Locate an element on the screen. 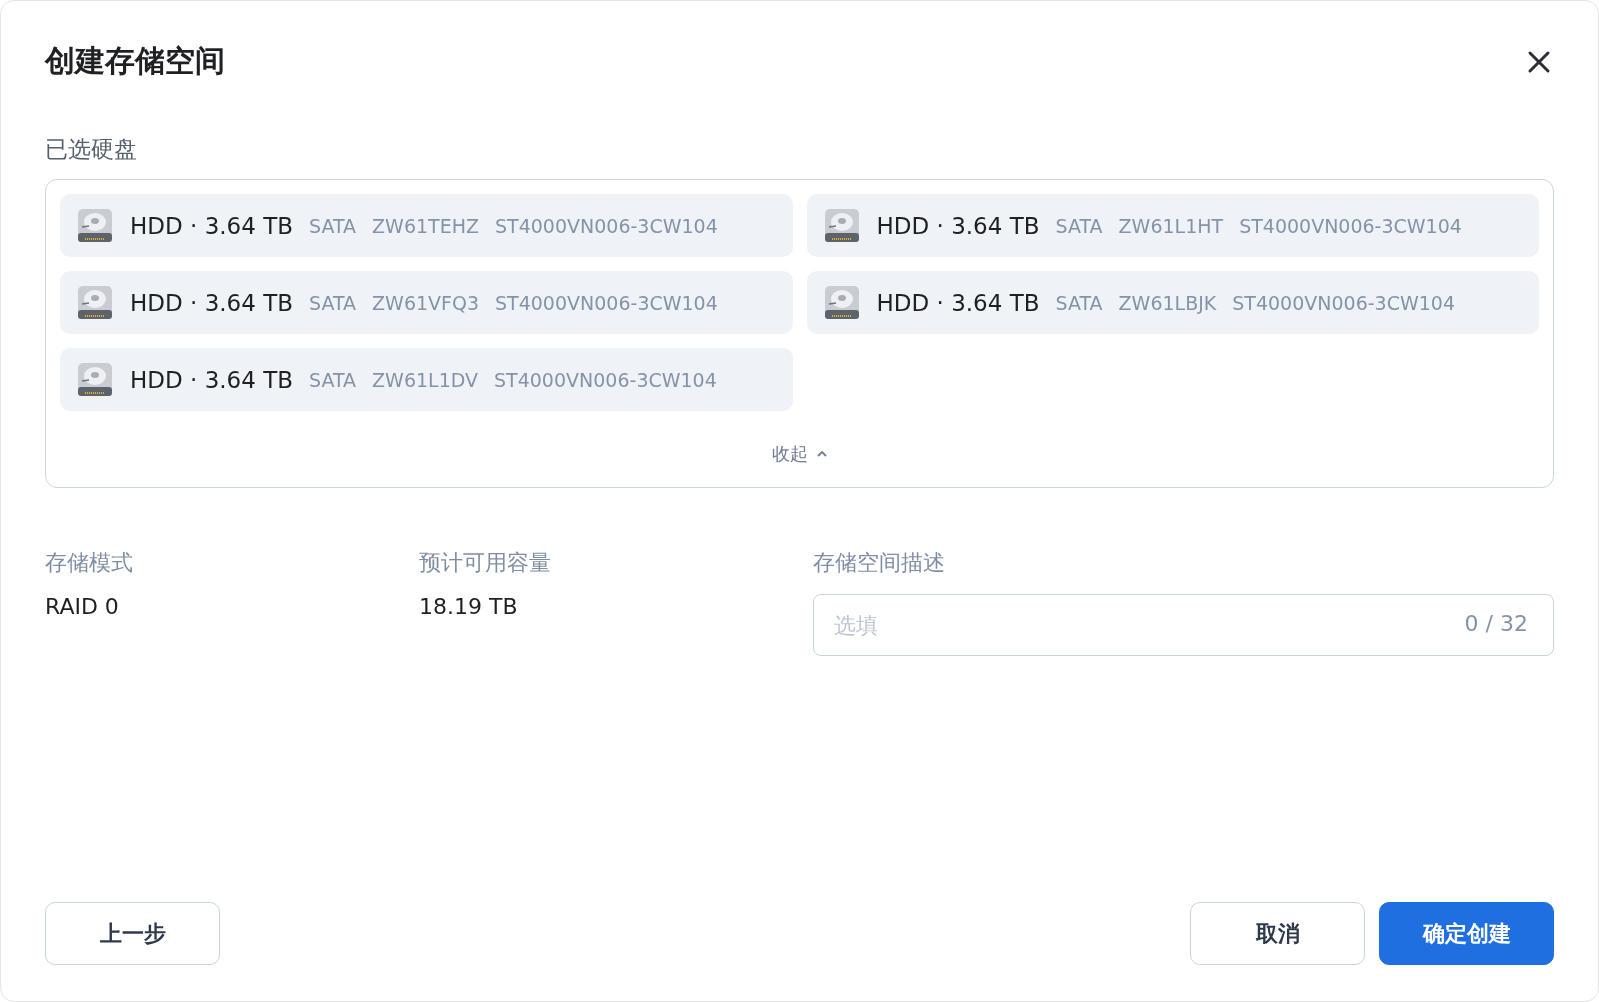  disk-serial: ZW61VFQ3 is located at coordinates (426, 302).